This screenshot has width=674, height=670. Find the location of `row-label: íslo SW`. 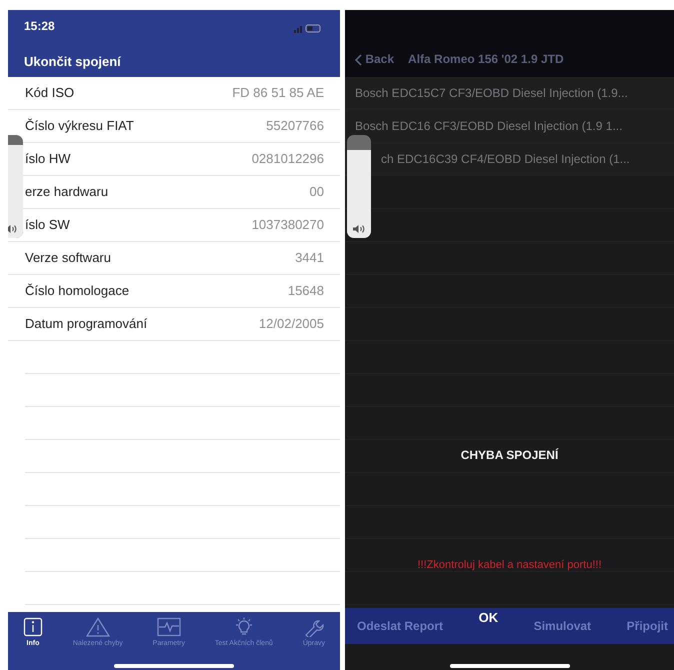

row-label: íslo SW is located at coordinates (47, 225).